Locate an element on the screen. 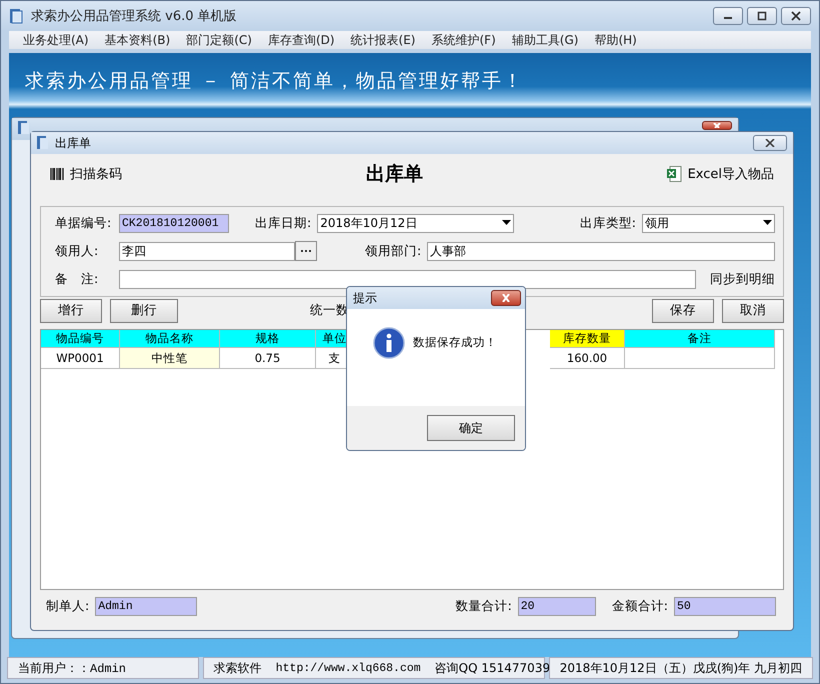 This screenshot has width=820, height=684. action-button: 取消 is located at coordinates (753, 310).